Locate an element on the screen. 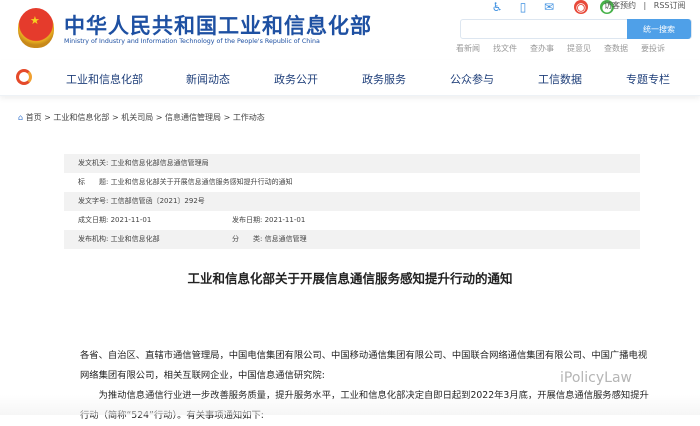  breadcrumb-departments: 机关司局 is located at coordinates (137, 117).